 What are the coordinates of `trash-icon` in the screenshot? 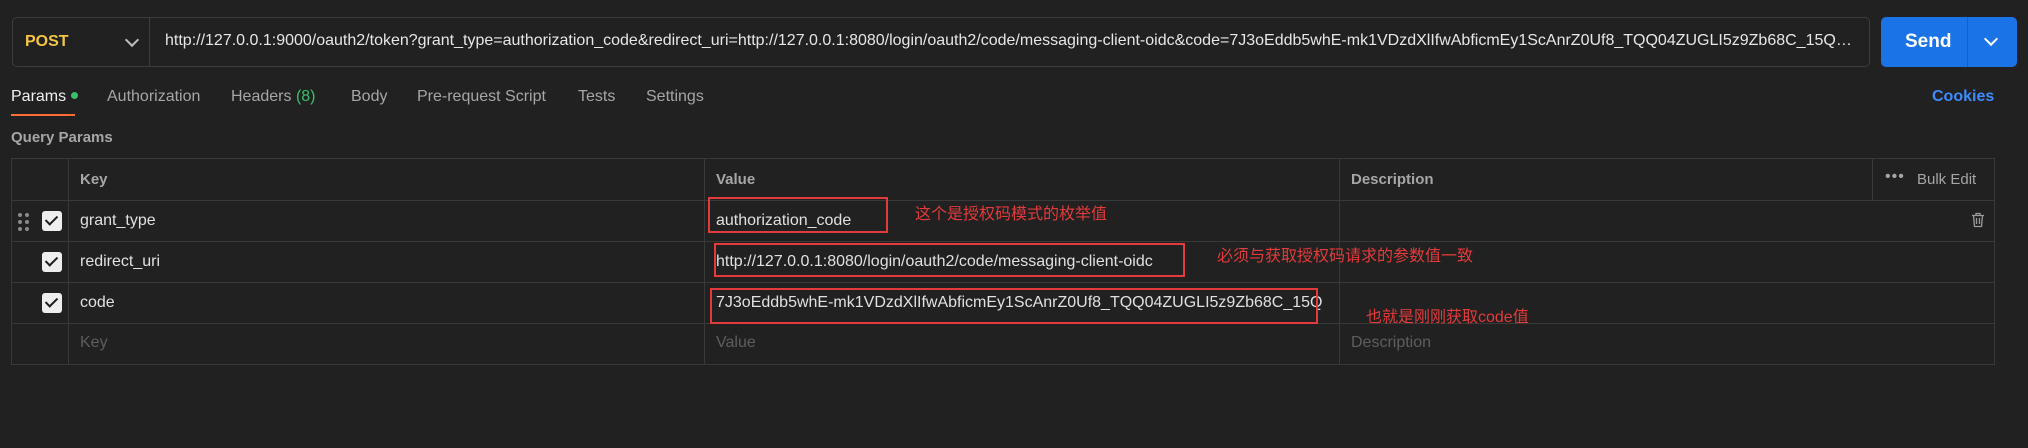 It's located at (1978, 220).